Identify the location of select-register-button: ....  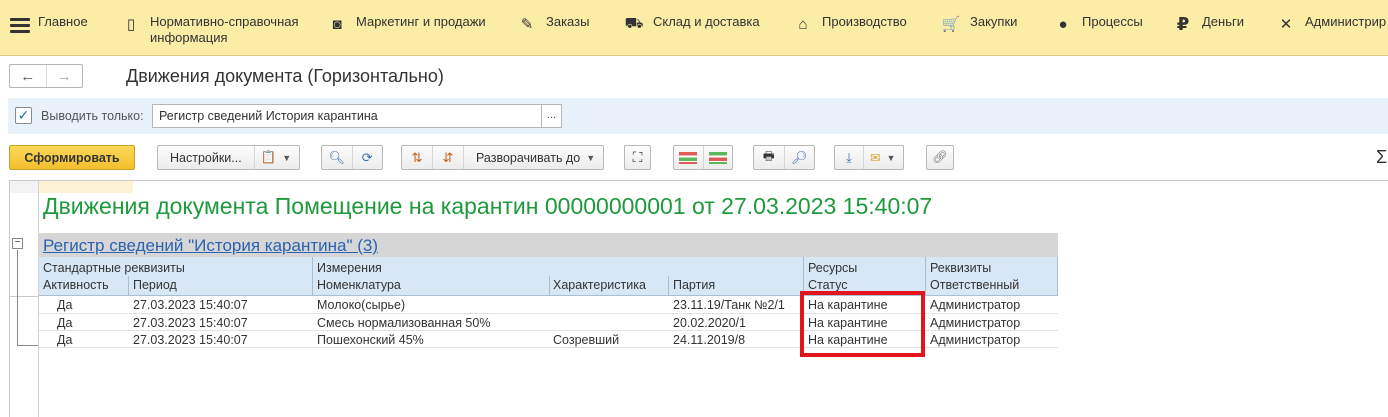
(551, 116).